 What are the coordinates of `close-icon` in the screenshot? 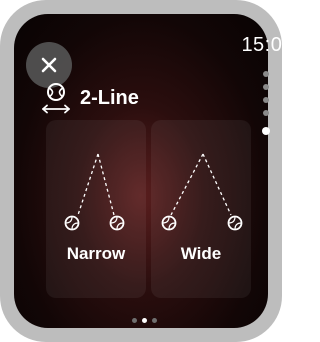 It's located at (49, 65).